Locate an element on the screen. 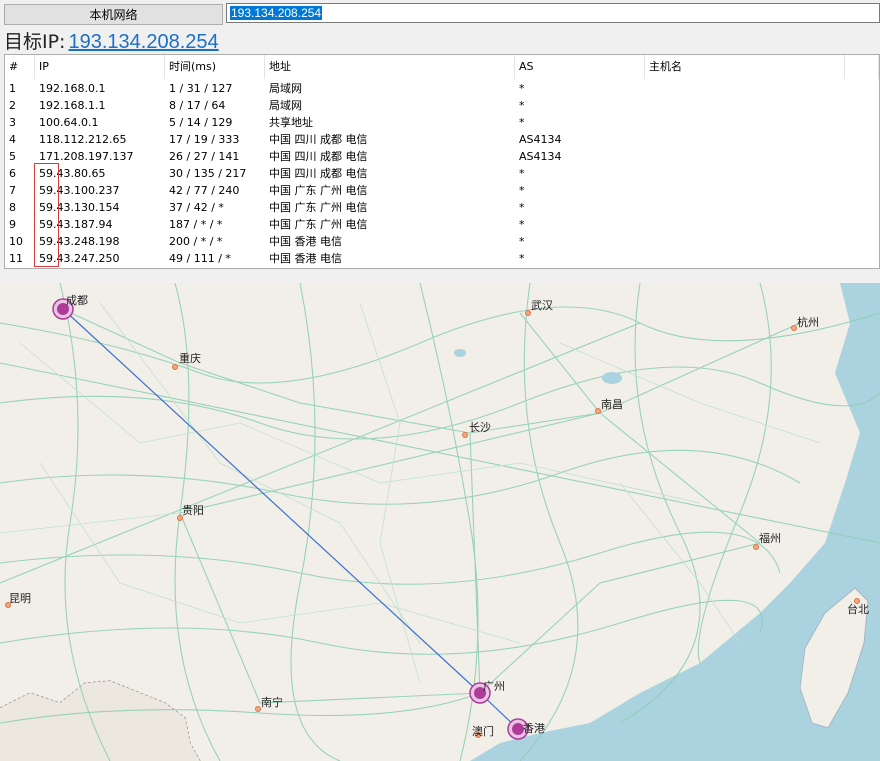  table-row: 1 192.168.0.1 1 / 31 / 127 局域网 * is located at coordinates (442, 88).